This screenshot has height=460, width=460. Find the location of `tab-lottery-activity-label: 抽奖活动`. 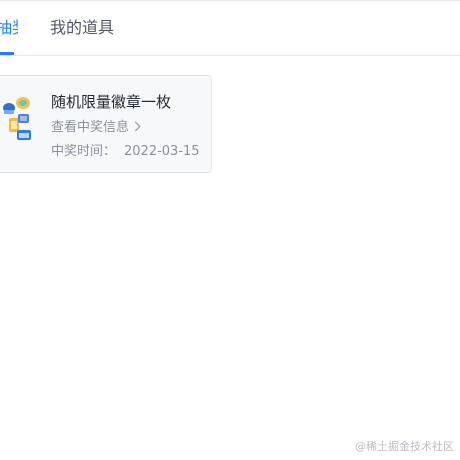

tab-lottery-activity-label: 抽奖活动 is located at coordinates (9, 27).